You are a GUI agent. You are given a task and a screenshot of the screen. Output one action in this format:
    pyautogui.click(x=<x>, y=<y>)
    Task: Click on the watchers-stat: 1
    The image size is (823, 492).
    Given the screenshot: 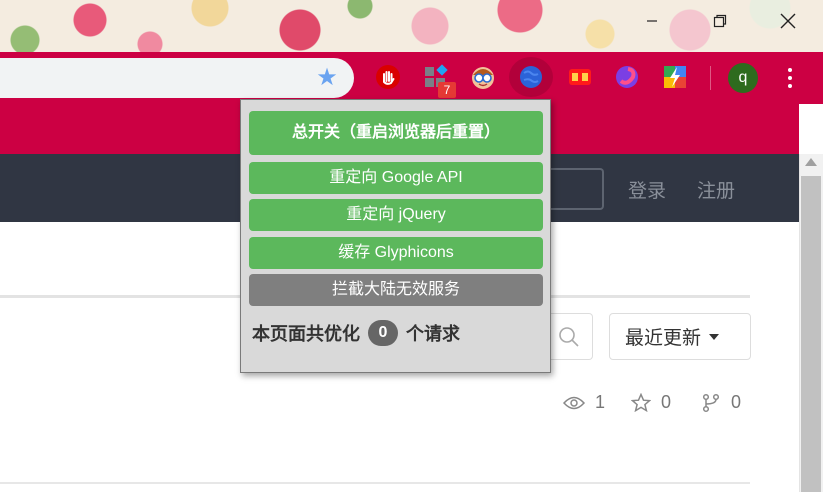 What is the action you would take?
    pyautogui.click(x=584, y=402)
    